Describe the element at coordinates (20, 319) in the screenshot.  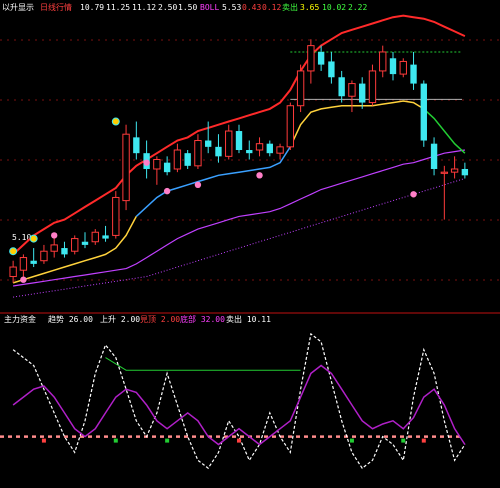
I see `sub-header-item-0: 主力资金` at that location.